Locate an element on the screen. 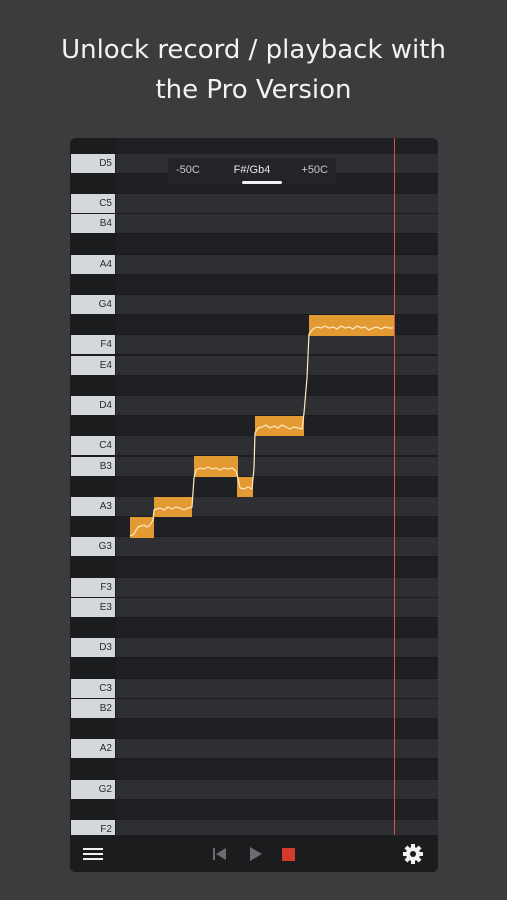 Image resolution: width=507 pixels, height=900 pixels. note-block-gsharp3 is located at coordinates (173, 507).